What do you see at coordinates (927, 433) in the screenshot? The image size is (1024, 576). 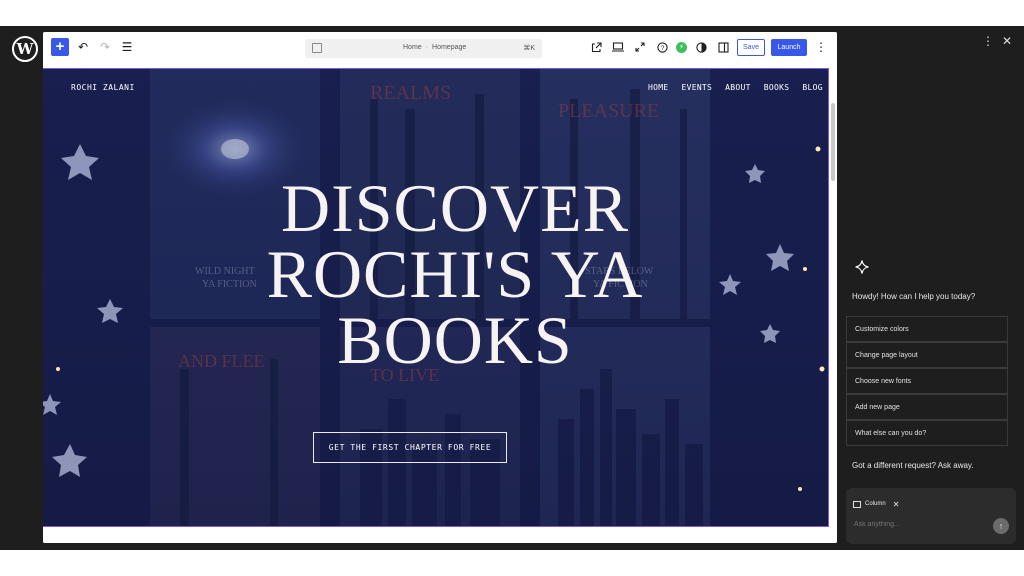 I see `suggestion-what-else: What else can you do?` at bounding box center [927, 433].